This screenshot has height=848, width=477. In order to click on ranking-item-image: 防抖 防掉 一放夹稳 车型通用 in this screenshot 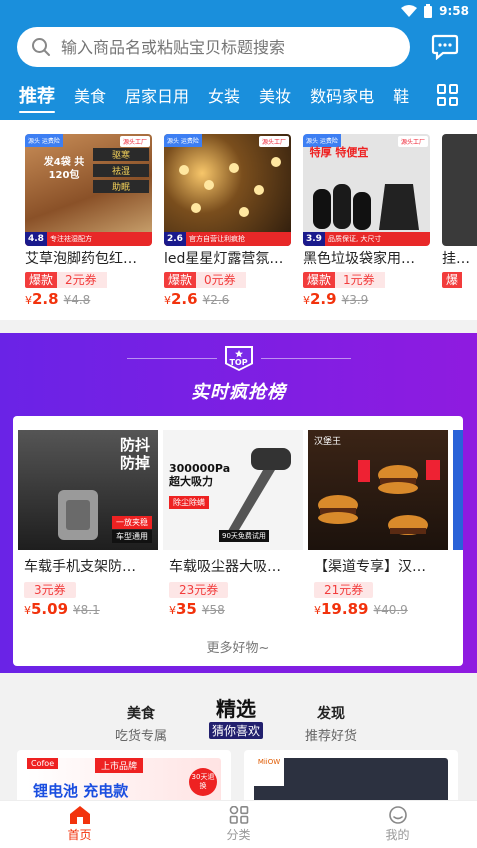, I will do `click(88, 490)`.